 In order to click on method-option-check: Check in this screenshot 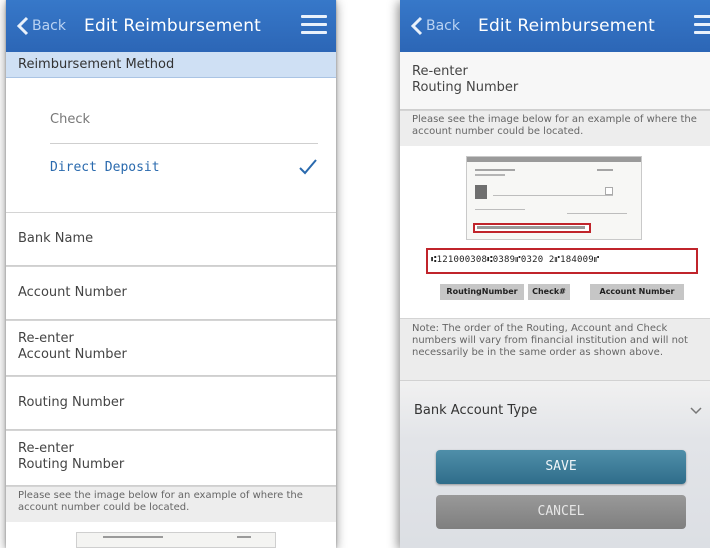, I will do `click(184, 120)`.